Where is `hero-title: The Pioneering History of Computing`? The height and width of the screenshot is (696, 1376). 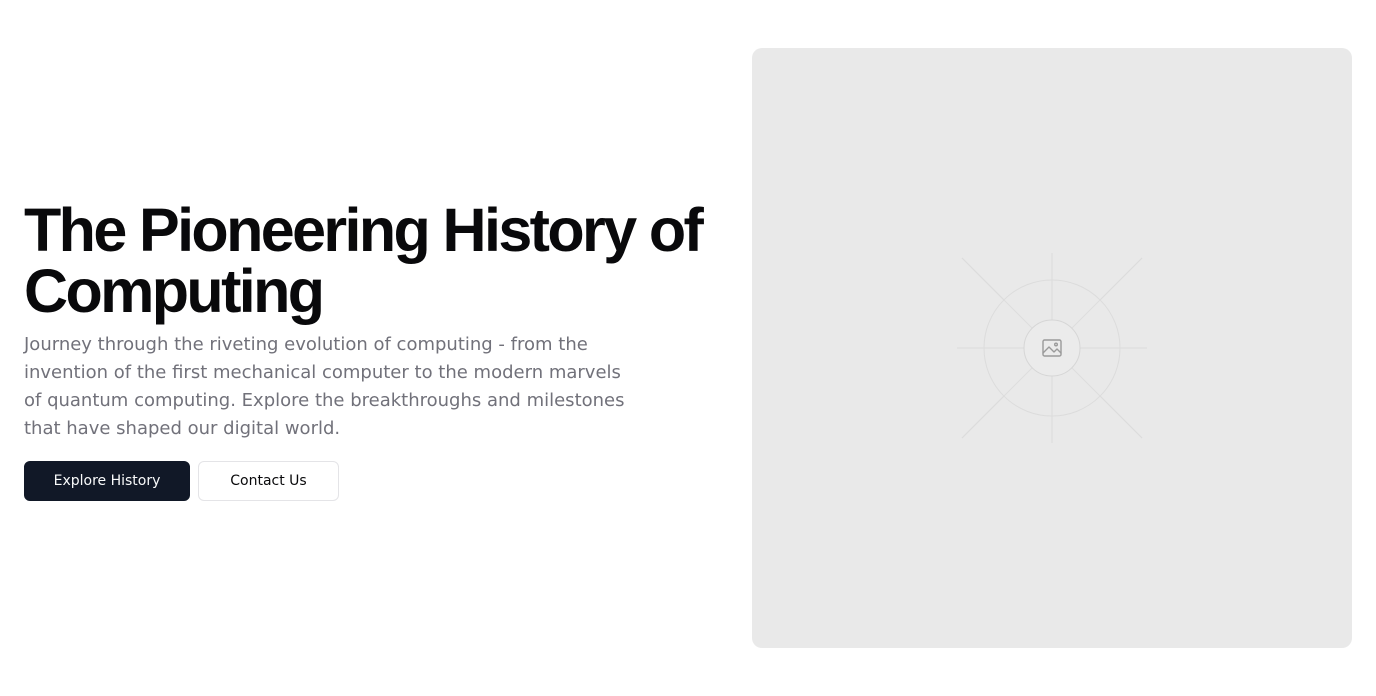 hero-title: The Pioneering History of Computing is located at coordinates (364, 260).